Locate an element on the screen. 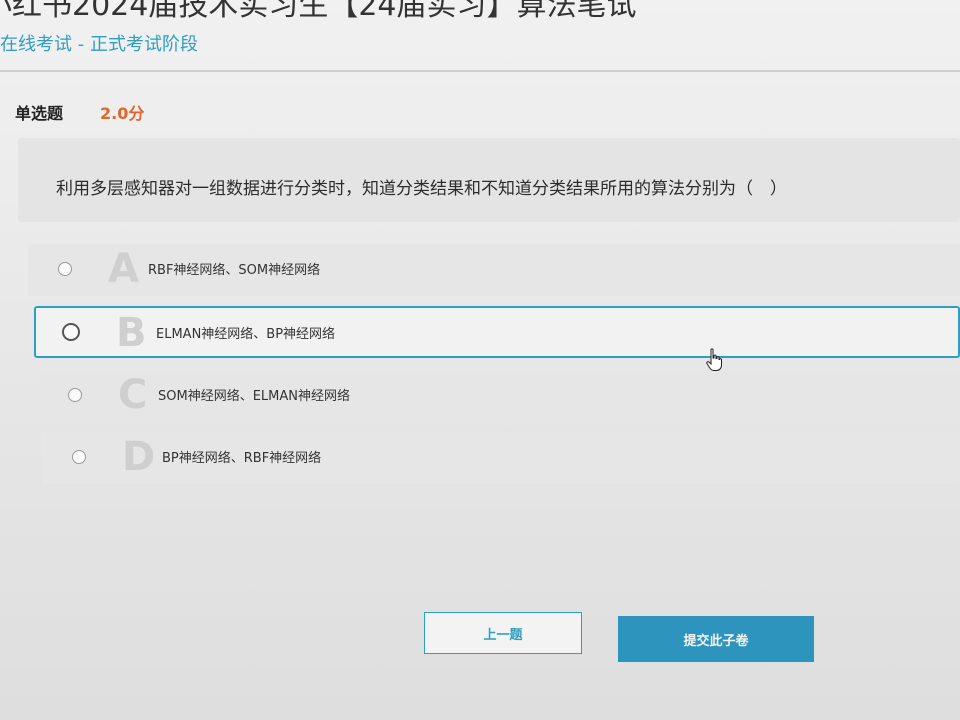 Image resolution: width=960 pixels, height=720 pixels. option-a: A RBF神经网络、SOM神经网络 is located at coordinates (494, 270).